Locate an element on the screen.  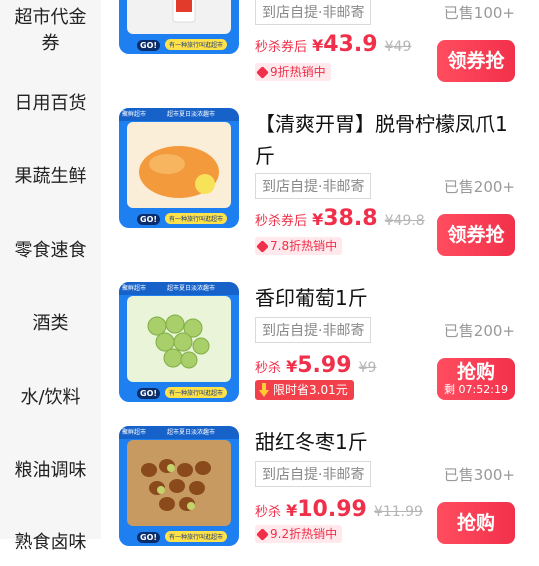
sidebar-item-label: 日用百货 is located at coordinates (50, 103).